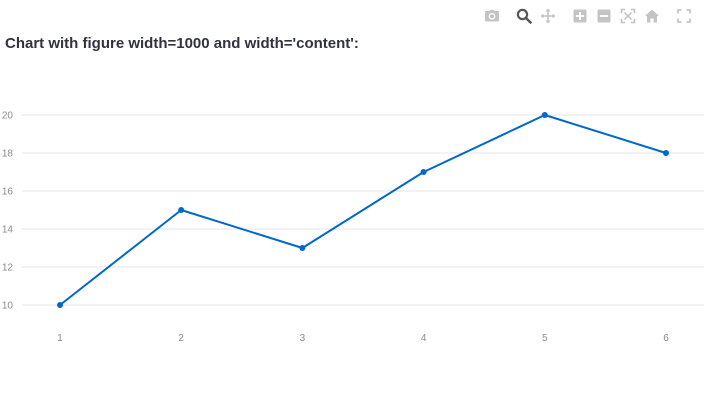 This screenshot has height=401, width=704. What do you see at coordinates (8, 230) in the screenshot?
I see `y-tick-label: 14` at bounding box center [8, 230].